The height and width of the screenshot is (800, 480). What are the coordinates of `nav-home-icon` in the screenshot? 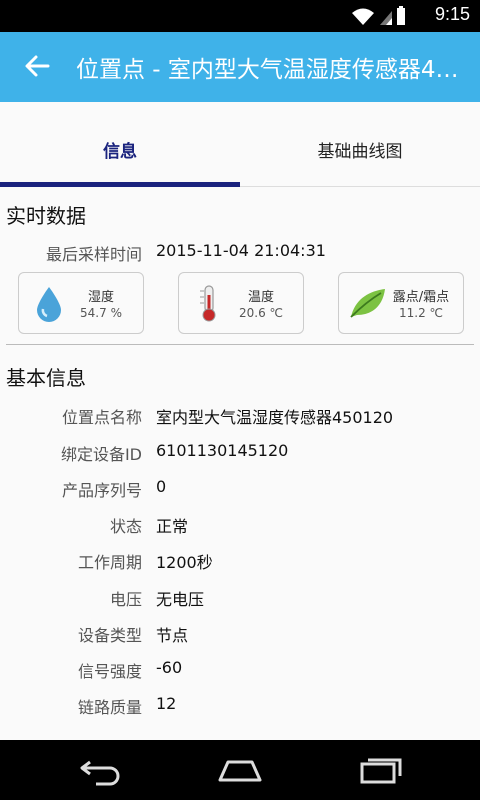 It's located at (240, 771).